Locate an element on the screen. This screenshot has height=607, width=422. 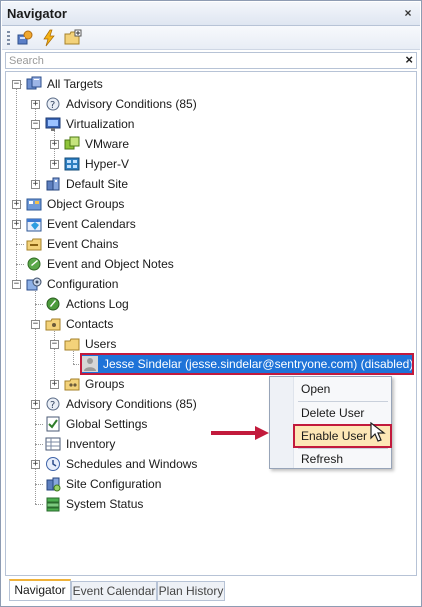
tree-node-groups: Groups is located at coordinates (95, 384).